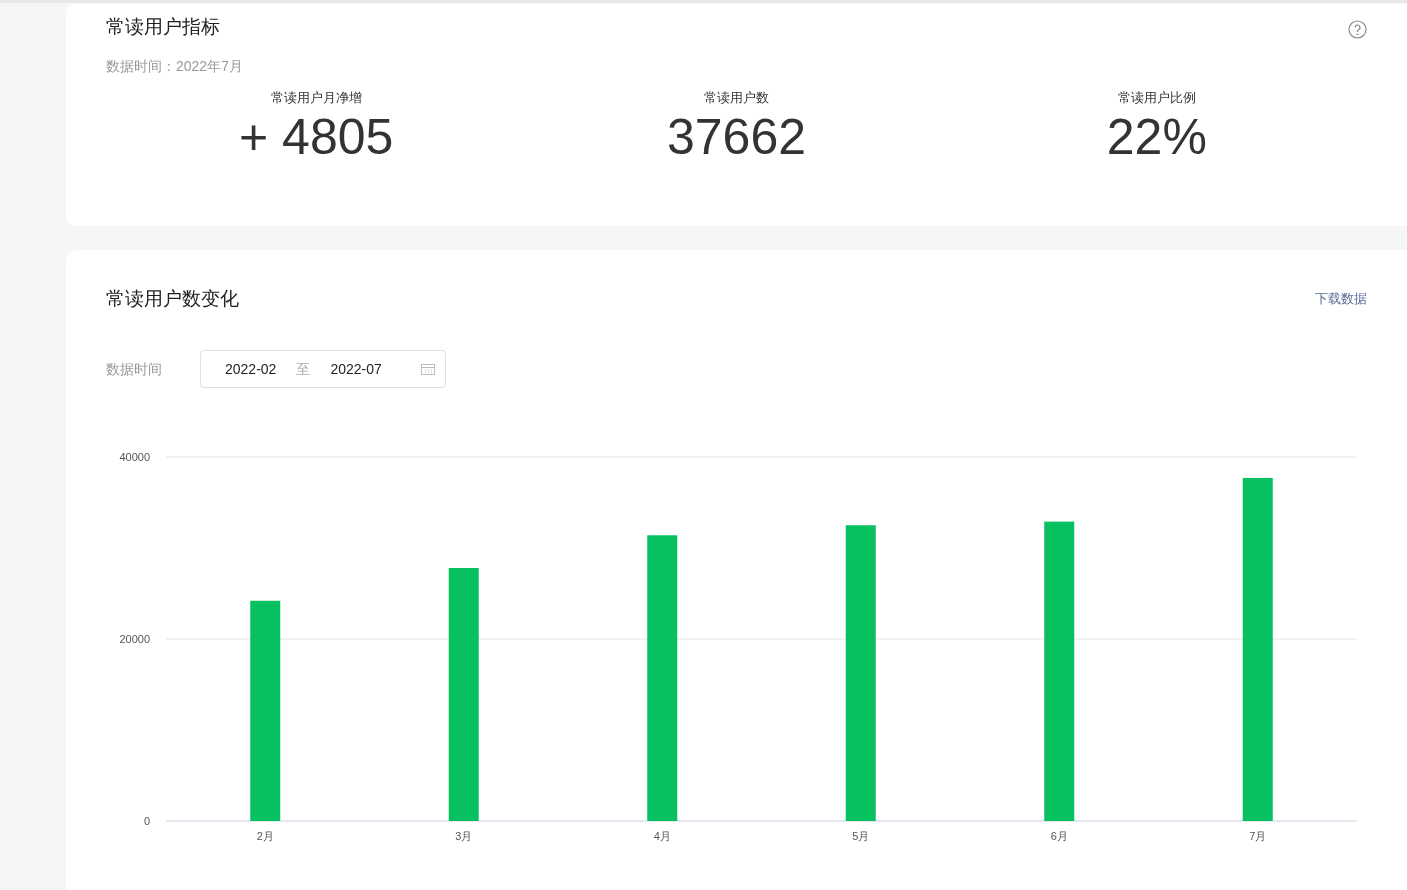 Image resolution: width=1407 pixels, height=890 pixels. Describe the element at coordinates (175, 66) in the screenshot. I see `data-time-text: 数据时间：2022年7月` at that location.